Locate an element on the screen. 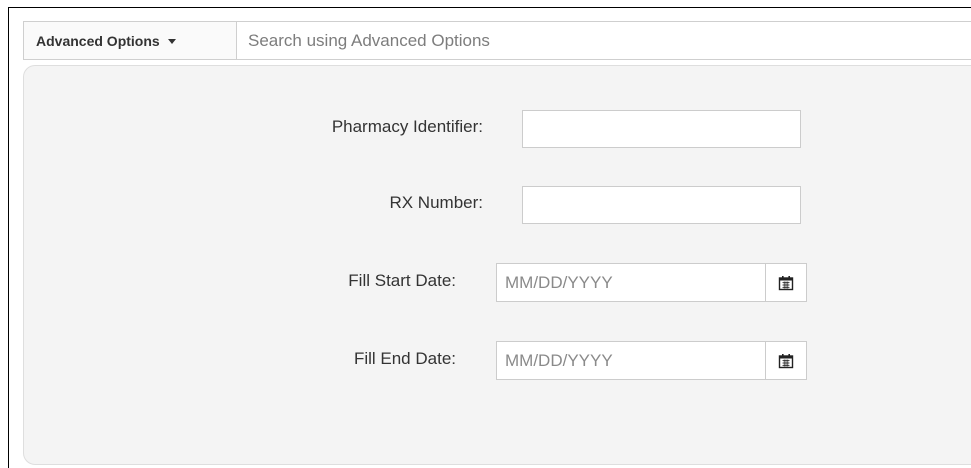 This screenshot has width=971, height=468. fill-end-date-label: Fill End Date: is located at coordinates (404, 358).